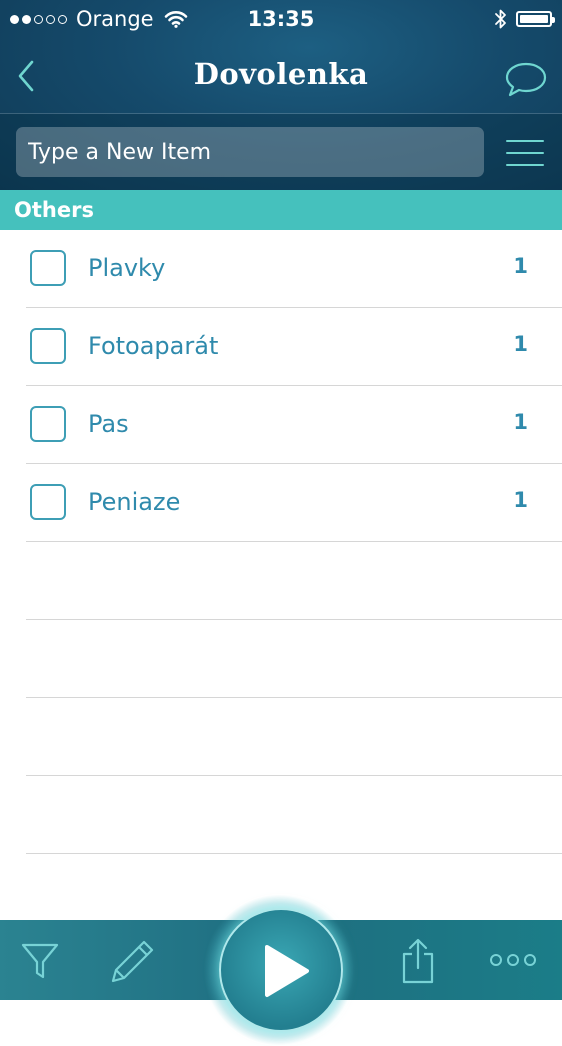  I want to click on carrier-group: Orange, so click(99, 19).